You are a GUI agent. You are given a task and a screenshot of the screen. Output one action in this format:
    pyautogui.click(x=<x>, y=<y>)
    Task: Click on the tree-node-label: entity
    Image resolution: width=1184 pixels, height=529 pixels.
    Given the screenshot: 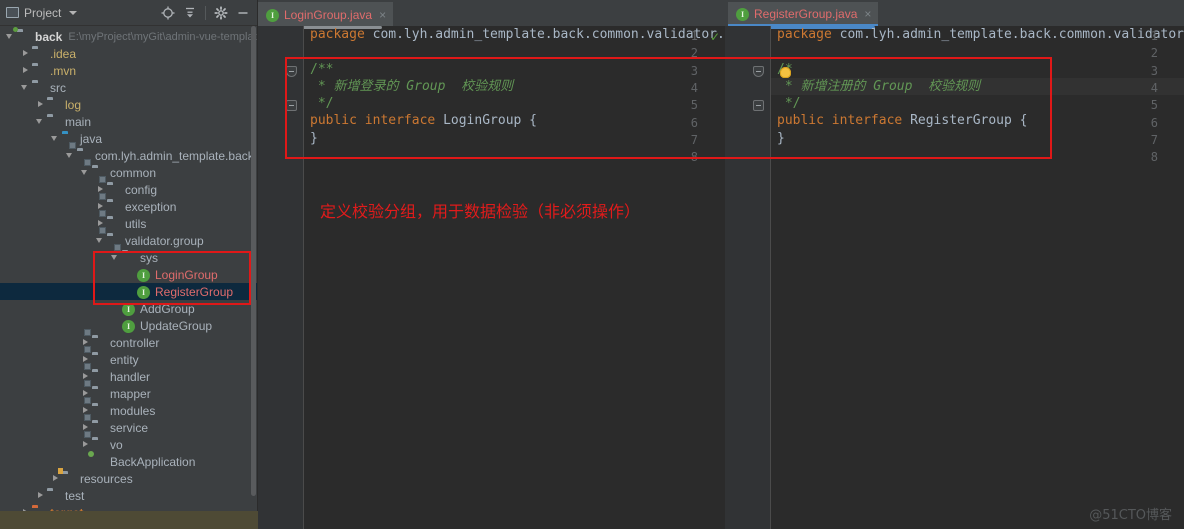 What is the action you would take?
    pyautogui.click(x=124, y=359)
    